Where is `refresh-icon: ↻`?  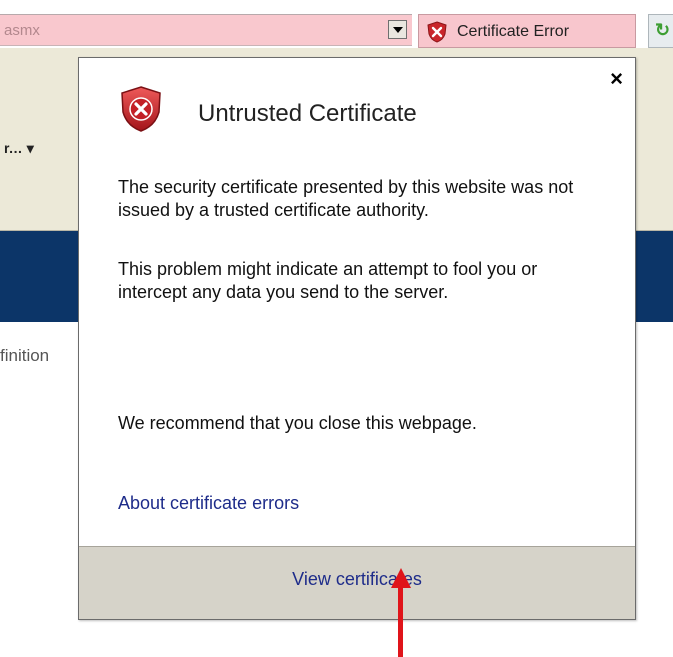 refresh-icon: ↻ is located at coordinates (663, 30).